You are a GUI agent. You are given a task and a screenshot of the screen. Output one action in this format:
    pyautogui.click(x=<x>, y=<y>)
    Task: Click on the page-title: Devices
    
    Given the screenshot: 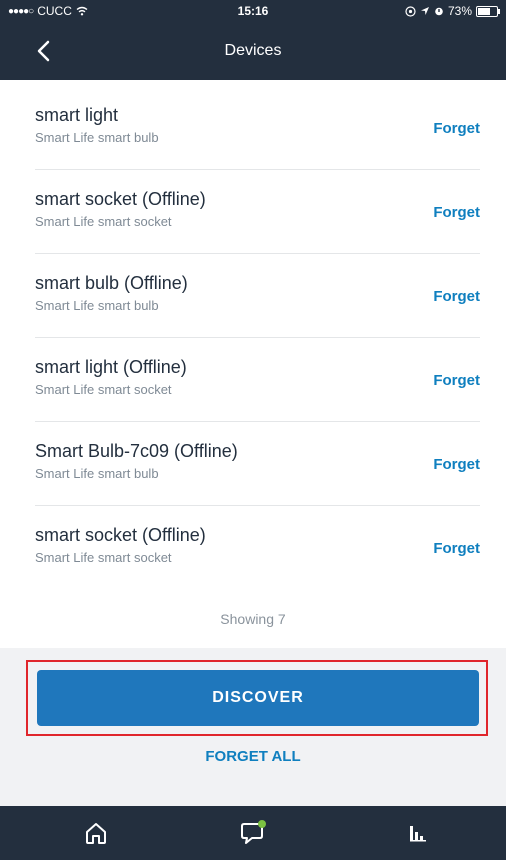 What is the action you would take?
    pyautogui.click(x=253, y=50)
    